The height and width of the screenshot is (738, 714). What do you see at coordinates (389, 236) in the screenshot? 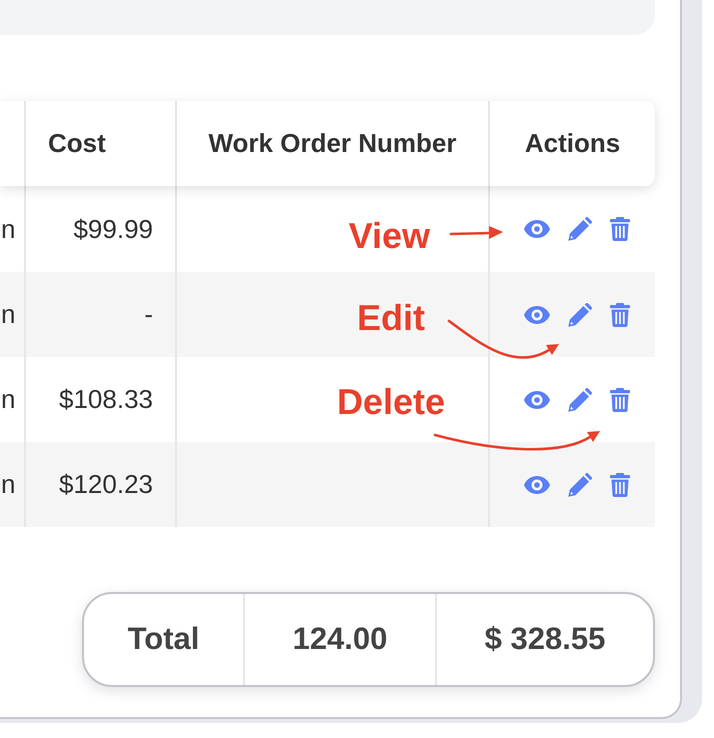
I see `annotation-label: View` at bounding box center [389, 236].